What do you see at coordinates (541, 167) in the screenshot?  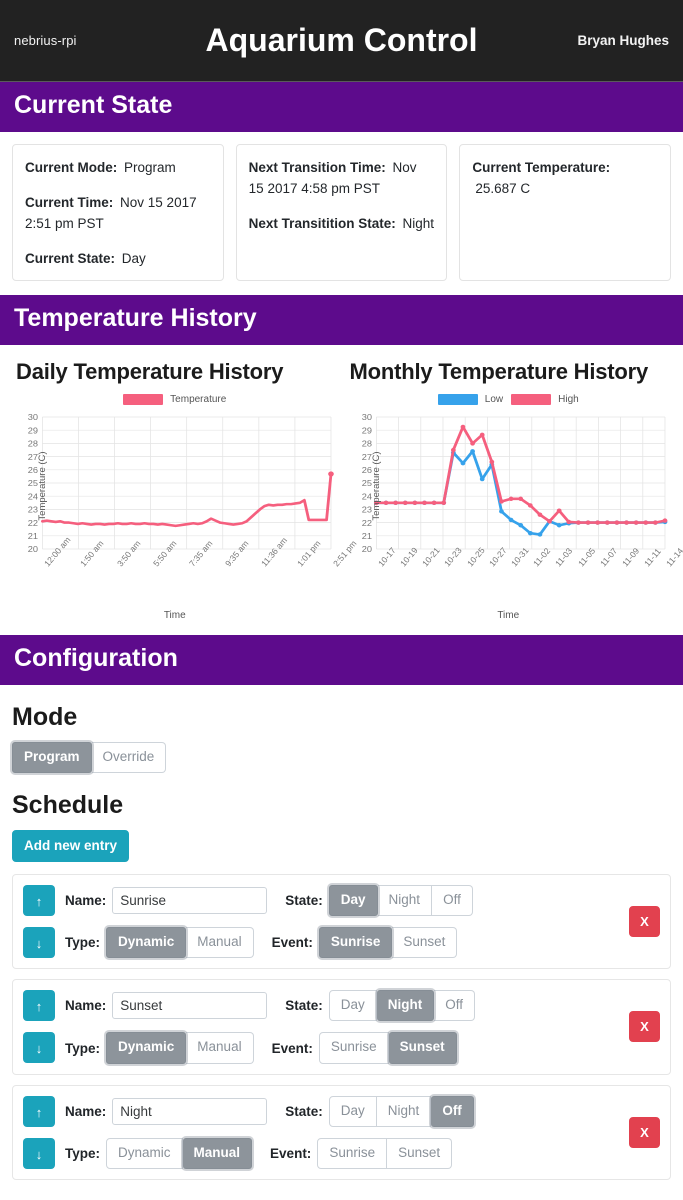 I see `current-state-label: Current Temperature:` at bounding box center [541, 167].